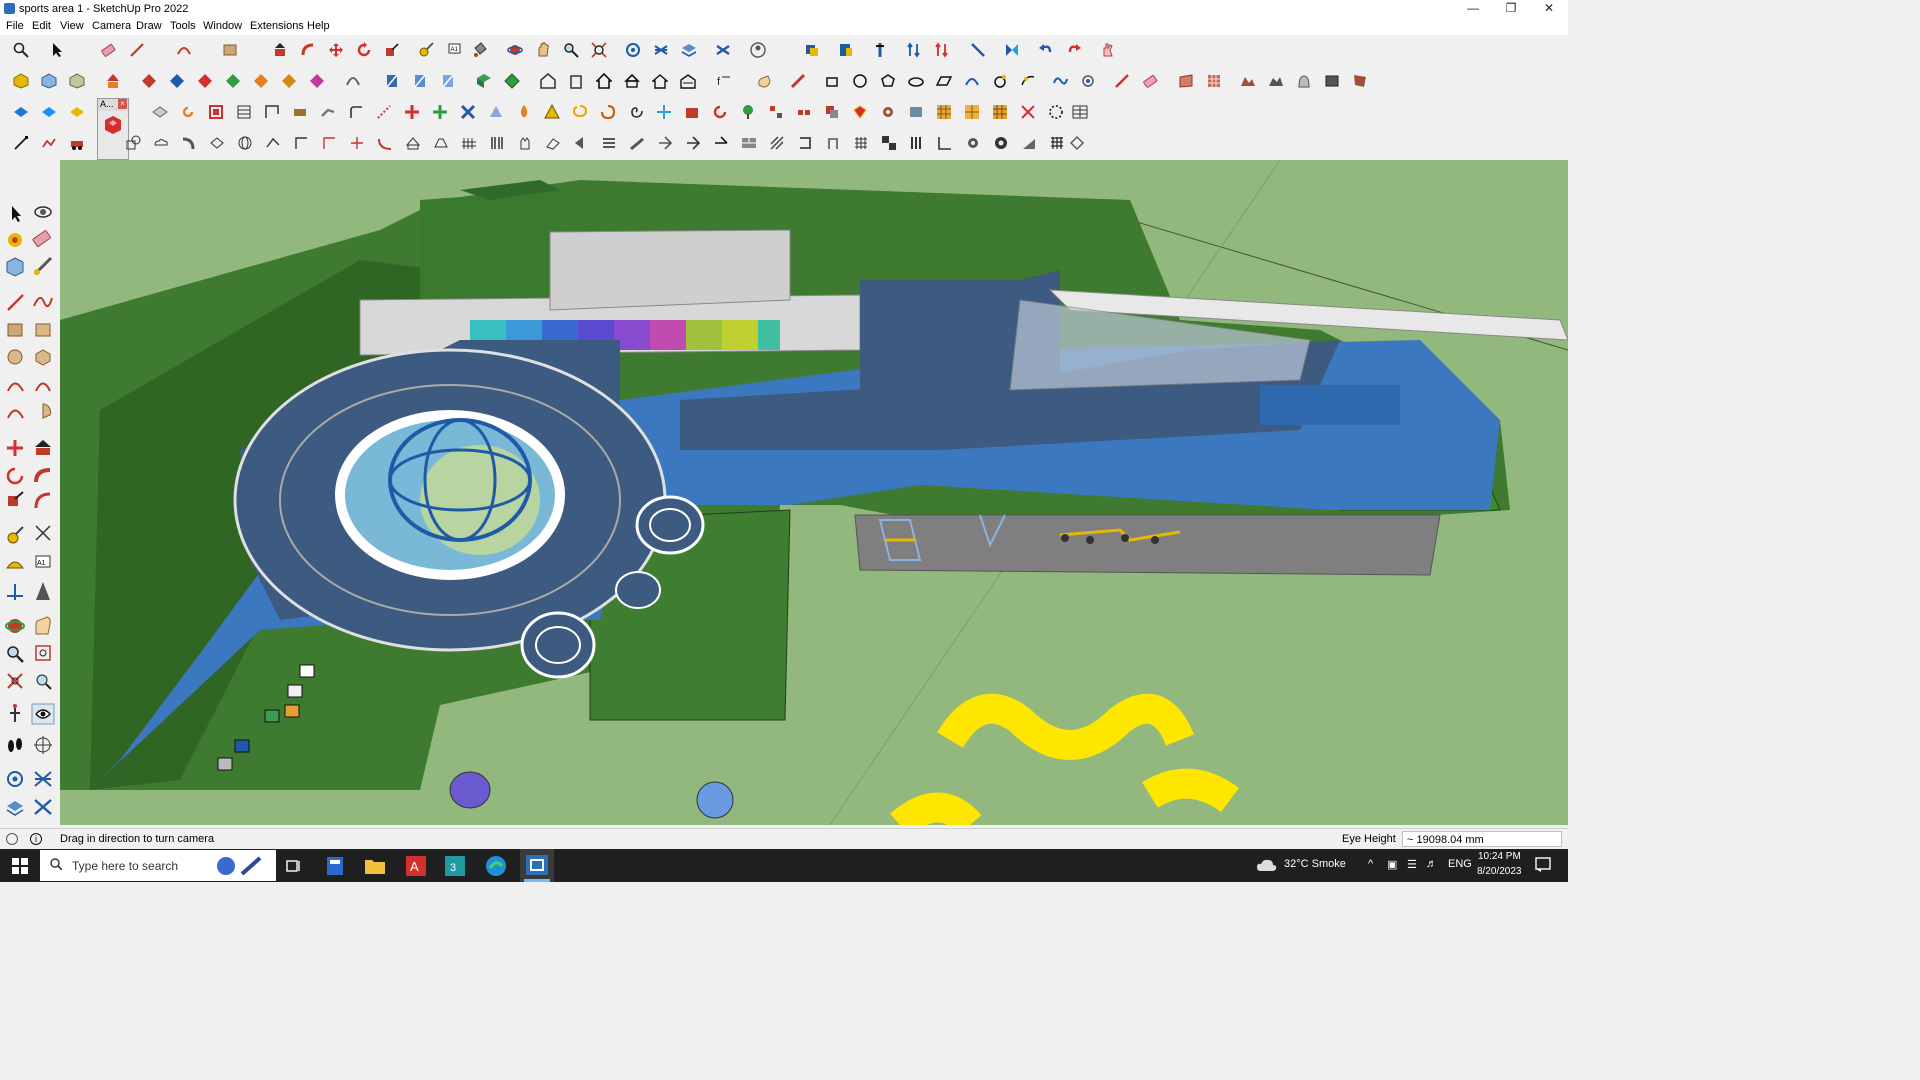 The width and height of the screenshot is (1920, 1080). Describe the element at coordinates (108, 50) in the screenshot. I see `eraser-icon` at that location.